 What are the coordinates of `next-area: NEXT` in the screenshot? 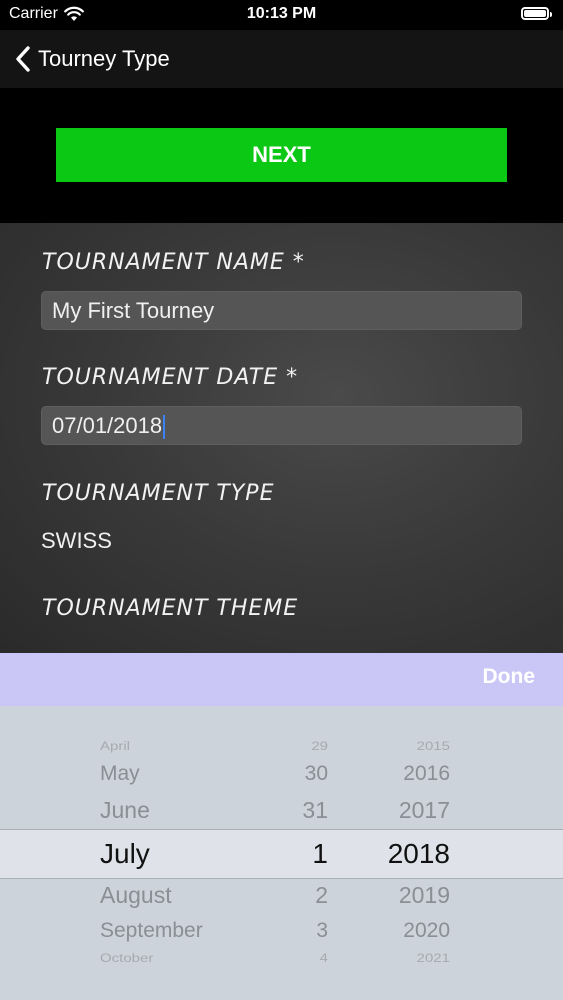 It's located at (281, 155).